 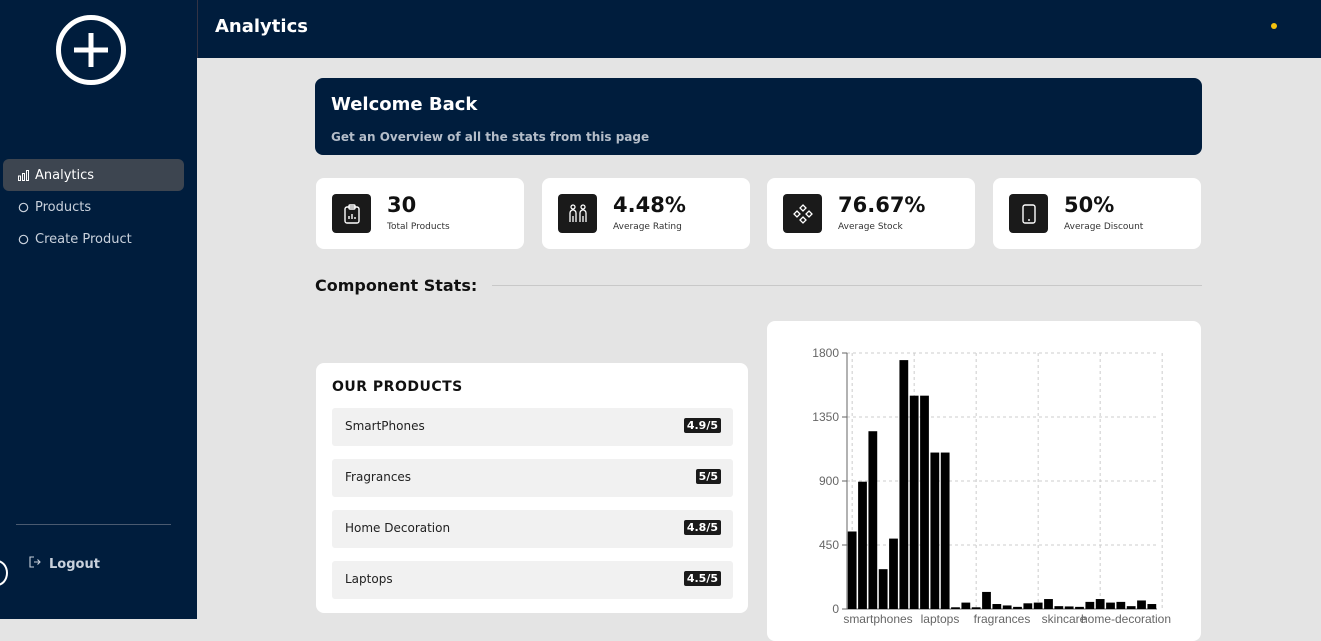 I want to click on add-logo-icon, so click(x=91, y=50).